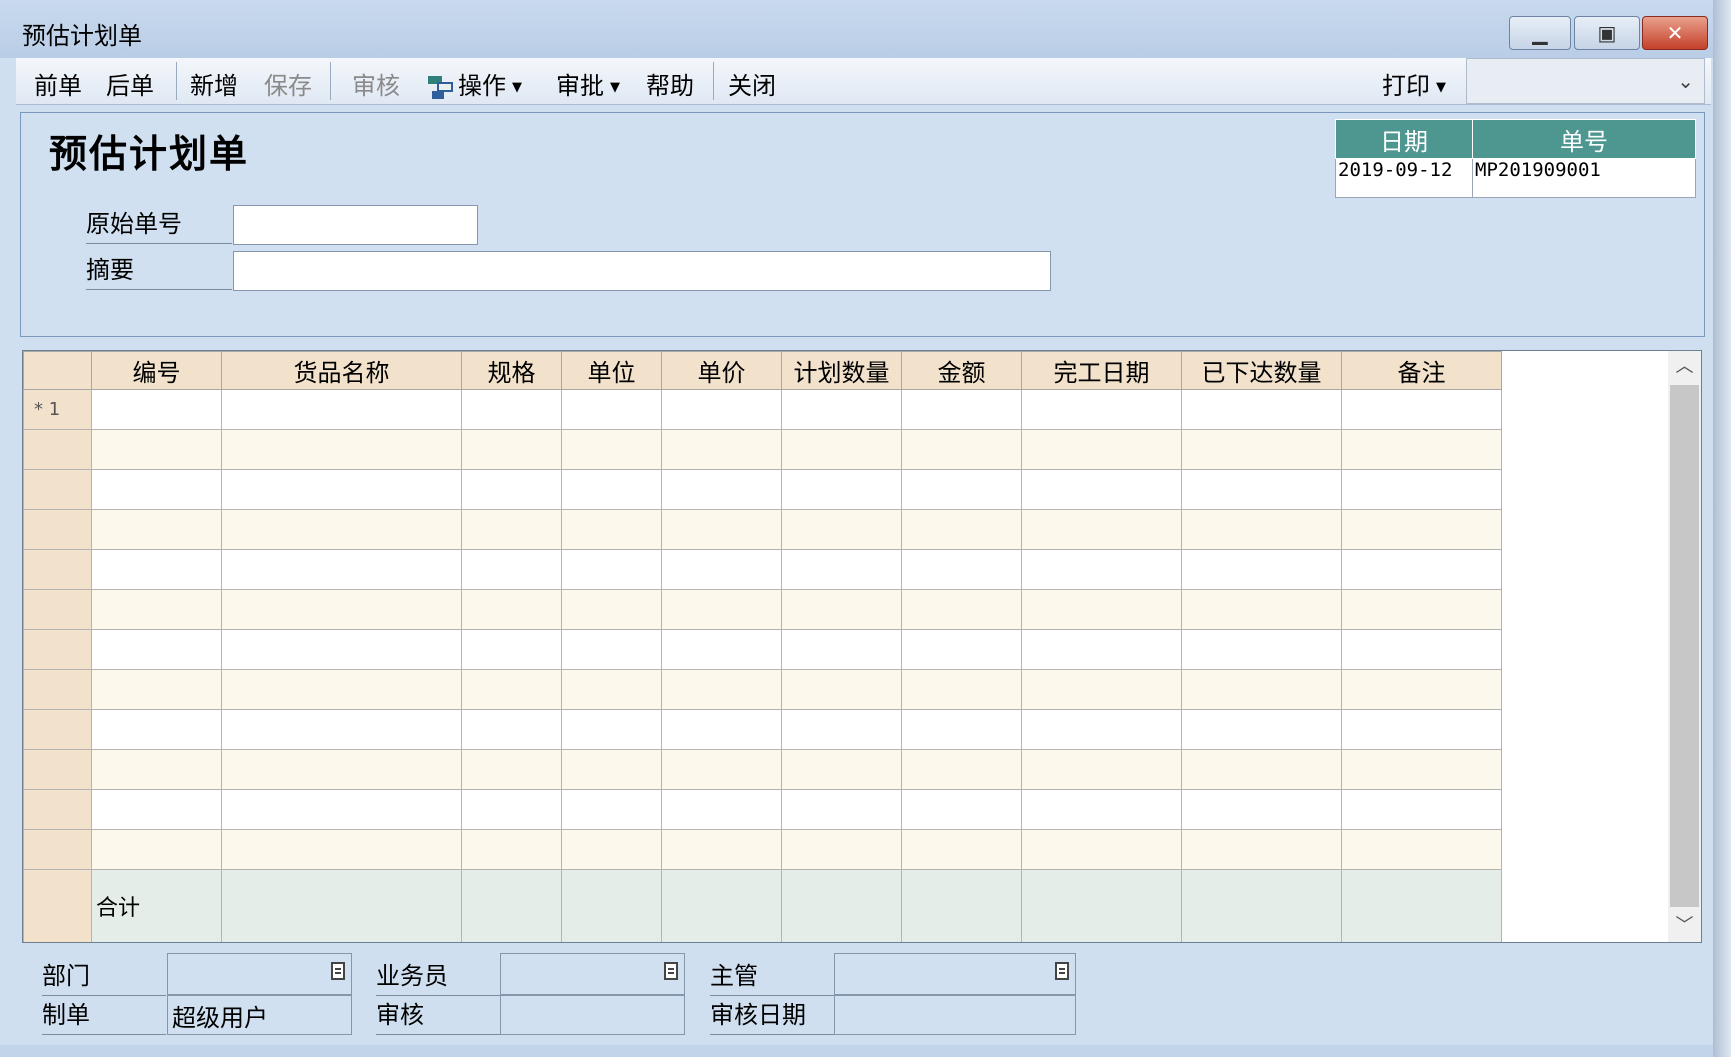  What do you see at coordinates (670, 83) in the screenshot?
I see `help-button: 帮助` at bounding box center [670, 83].